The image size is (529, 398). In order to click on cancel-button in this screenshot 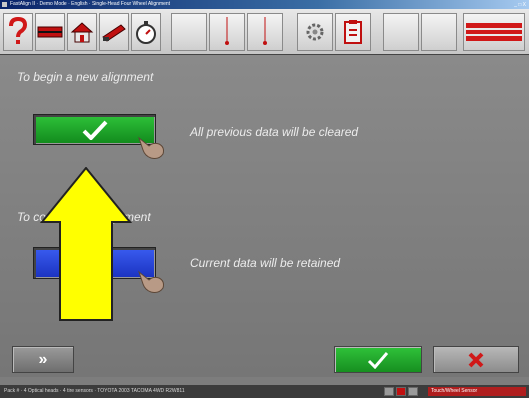, I will do `click(476, 359)`.